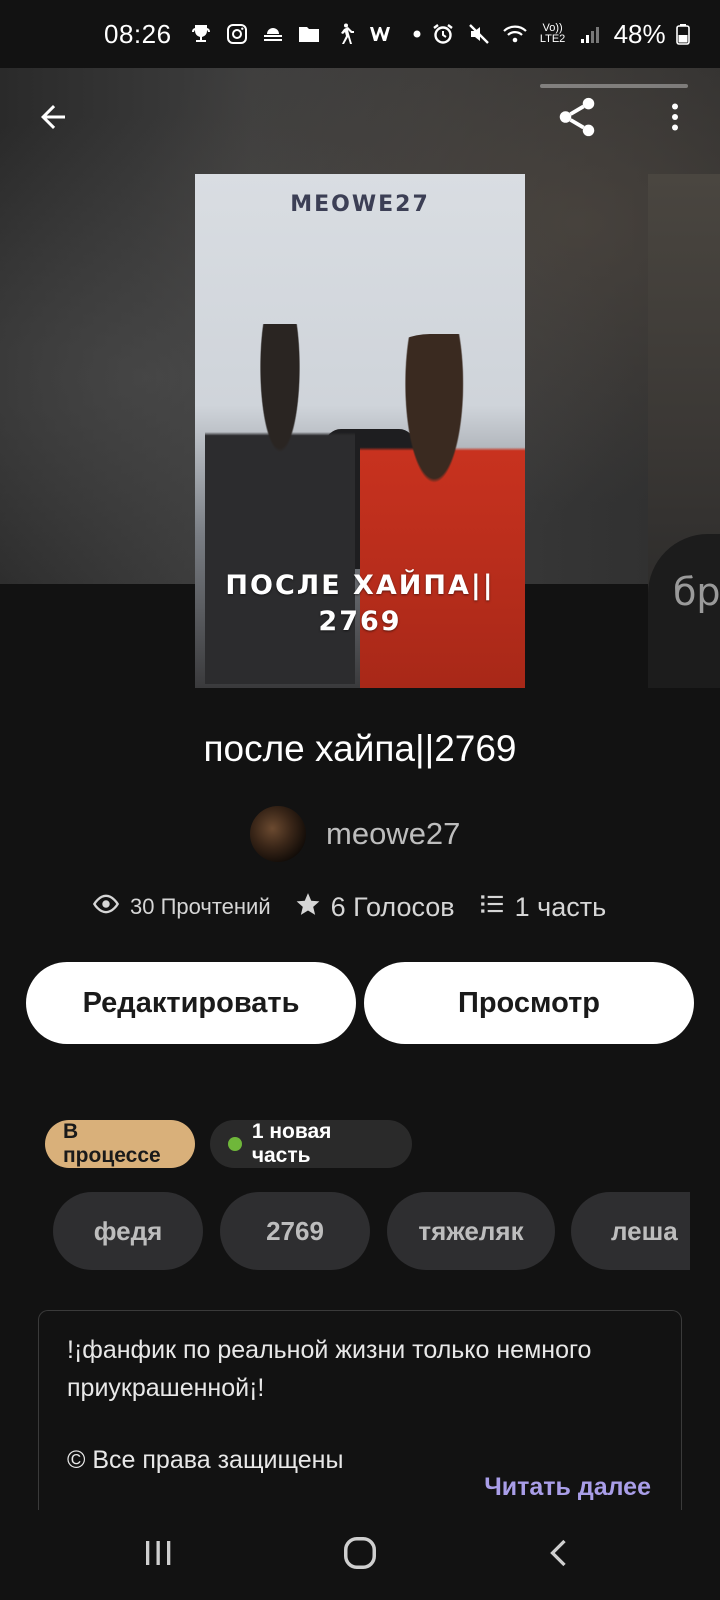 The height and width of the screenshot is (1600, 720). I want to click on recents-icon, so click(158, 1555).